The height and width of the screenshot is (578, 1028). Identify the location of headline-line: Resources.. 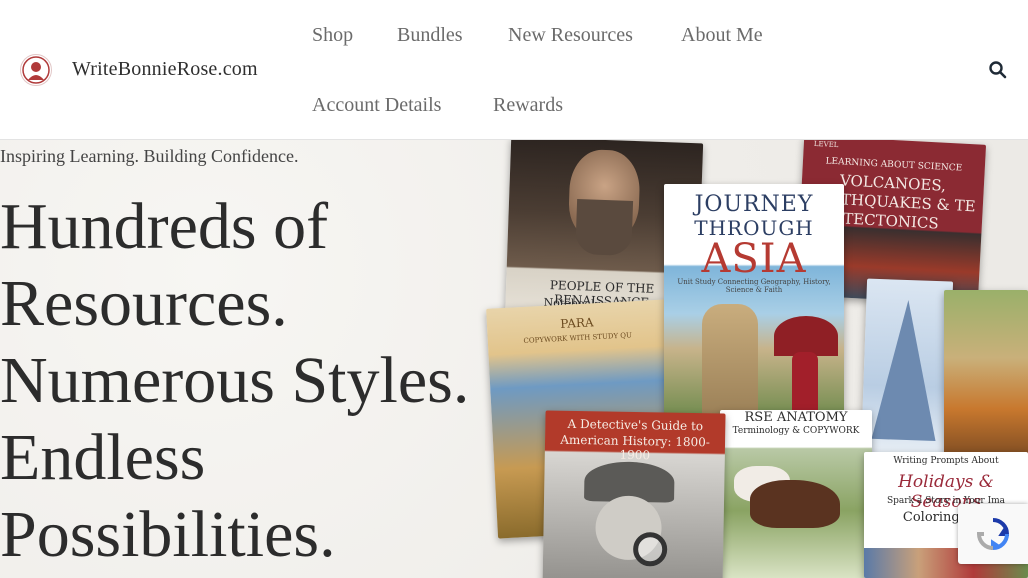
(144, 303).